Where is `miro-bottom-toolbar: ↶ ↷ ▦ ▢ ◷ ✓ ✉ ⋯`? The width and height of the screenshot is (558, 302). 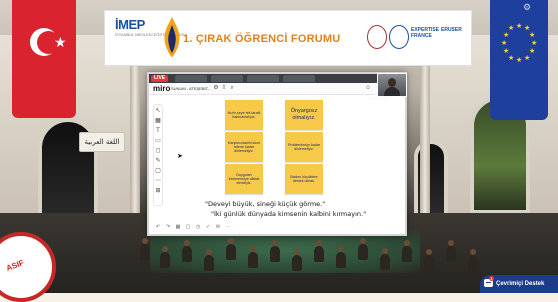 miro-bottom-toolbar: ↶ ↷ ▦ ▢ ◷ ✓ ✉ ⋯ is located at coordinates (205, 227).